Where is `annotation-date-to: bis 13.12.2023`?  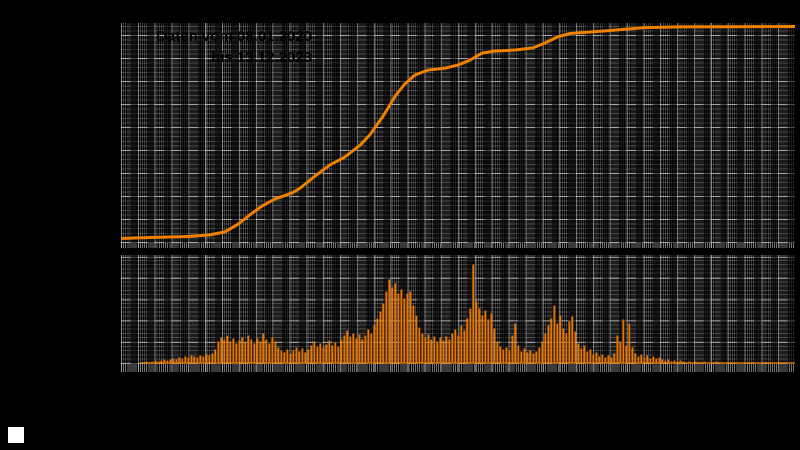 annotation-date-to: bis 13.12.2023 is located at coordinates (261, 57).